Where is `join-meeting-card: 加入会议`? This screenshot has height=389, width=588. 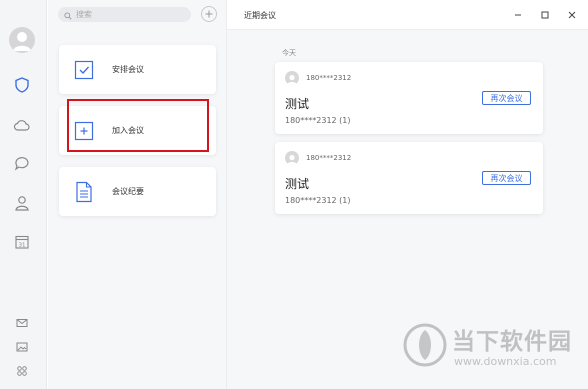 join-meeting-card: 加入会议 is located at coordinates (137, 130).